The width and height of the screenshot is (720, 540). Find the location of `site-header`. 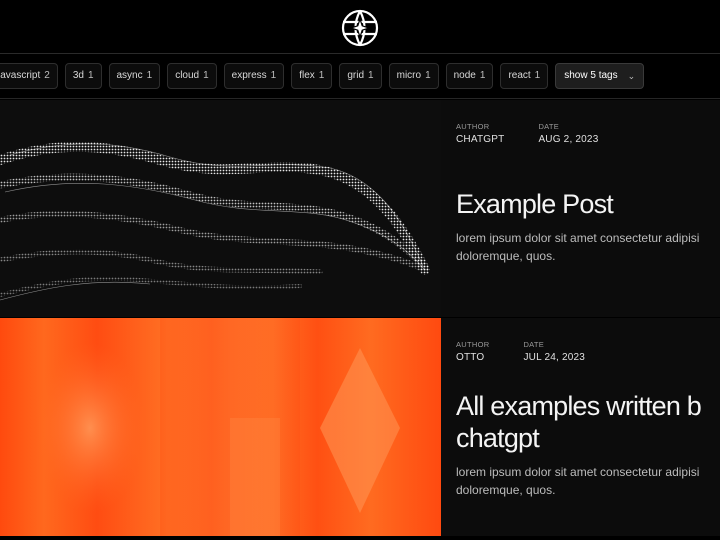

site-header is located at coordinates (360, 27).